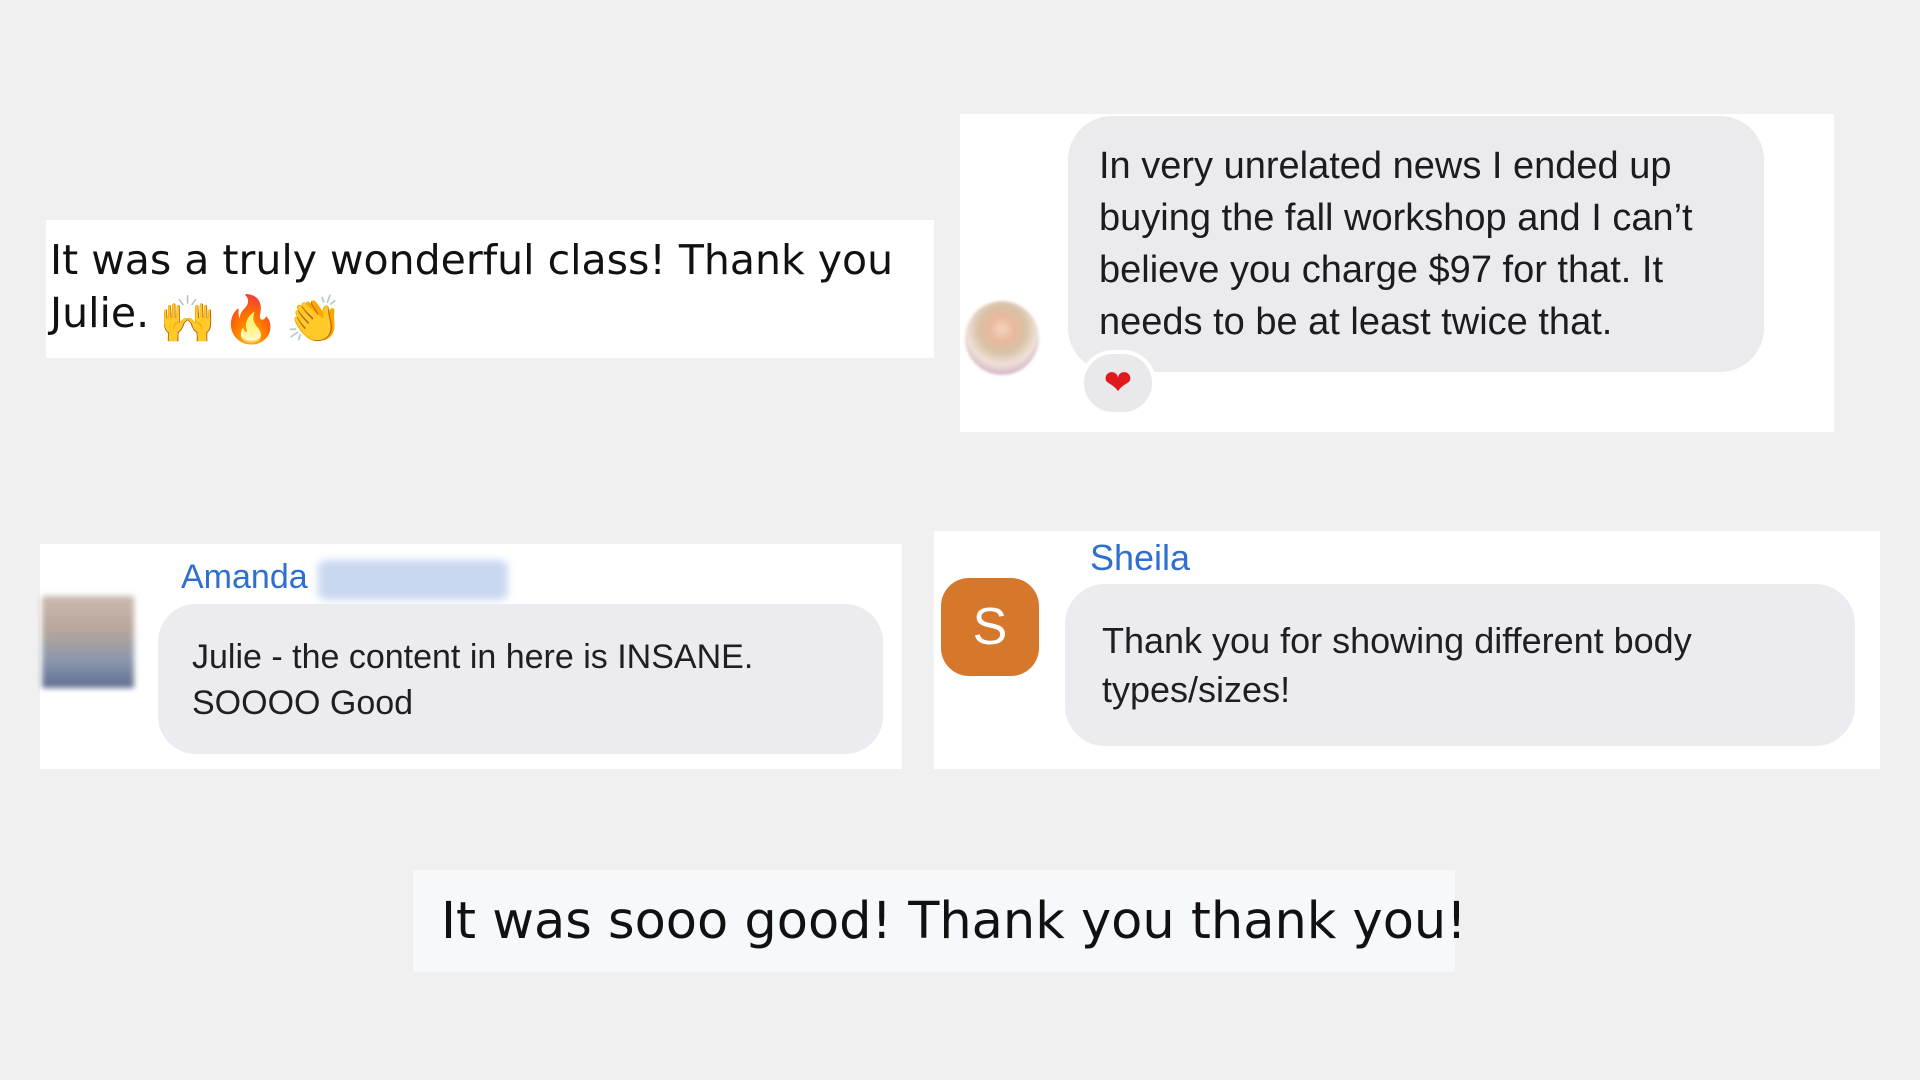 This screenshot has width=1920, height=1080. Describe the element at coordinates (1118, 383) in the screenshot. I see `heart-reaction-icon: ❤` at that location.